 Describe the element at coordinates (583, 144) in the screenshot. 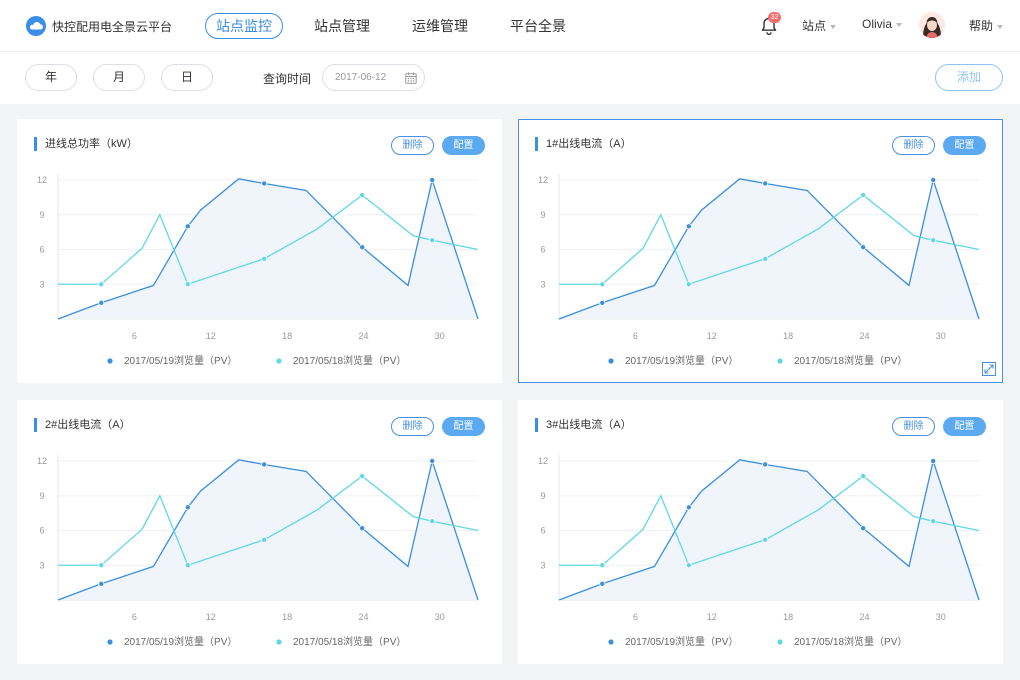

I see `panel-title: 1#出线电流（A）` at that location.